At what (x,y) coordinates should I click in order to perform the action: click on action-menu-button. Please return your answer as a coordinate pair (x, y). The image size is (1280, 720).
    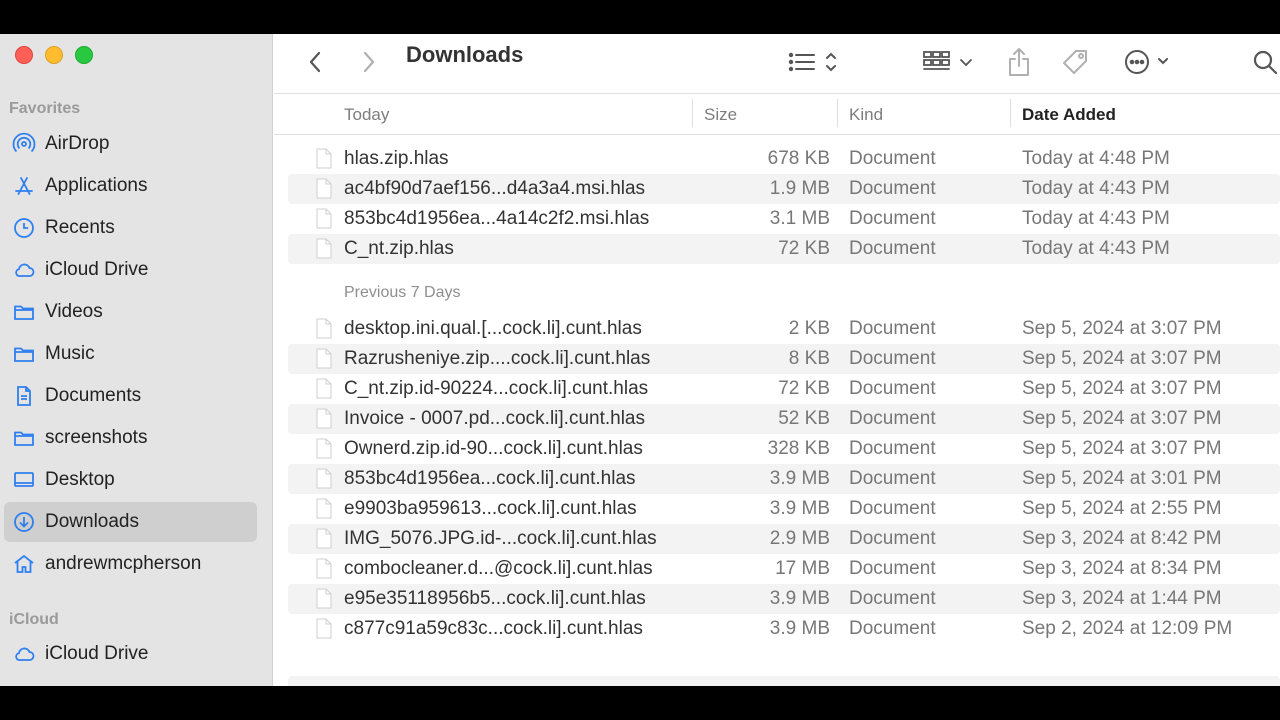
    Looking at the image, I should click on (1149, 62).